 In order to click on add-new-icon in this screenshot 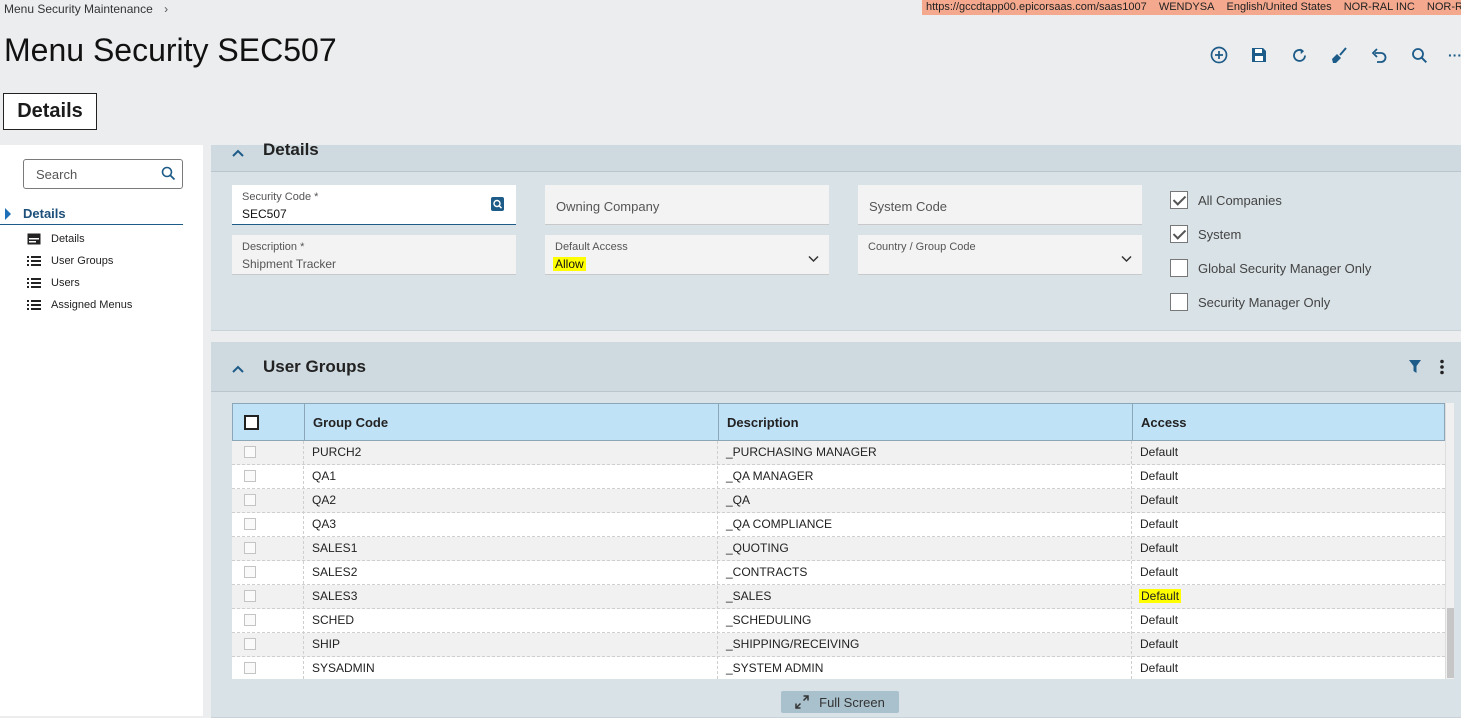, I will do `click(1219, 55)`.